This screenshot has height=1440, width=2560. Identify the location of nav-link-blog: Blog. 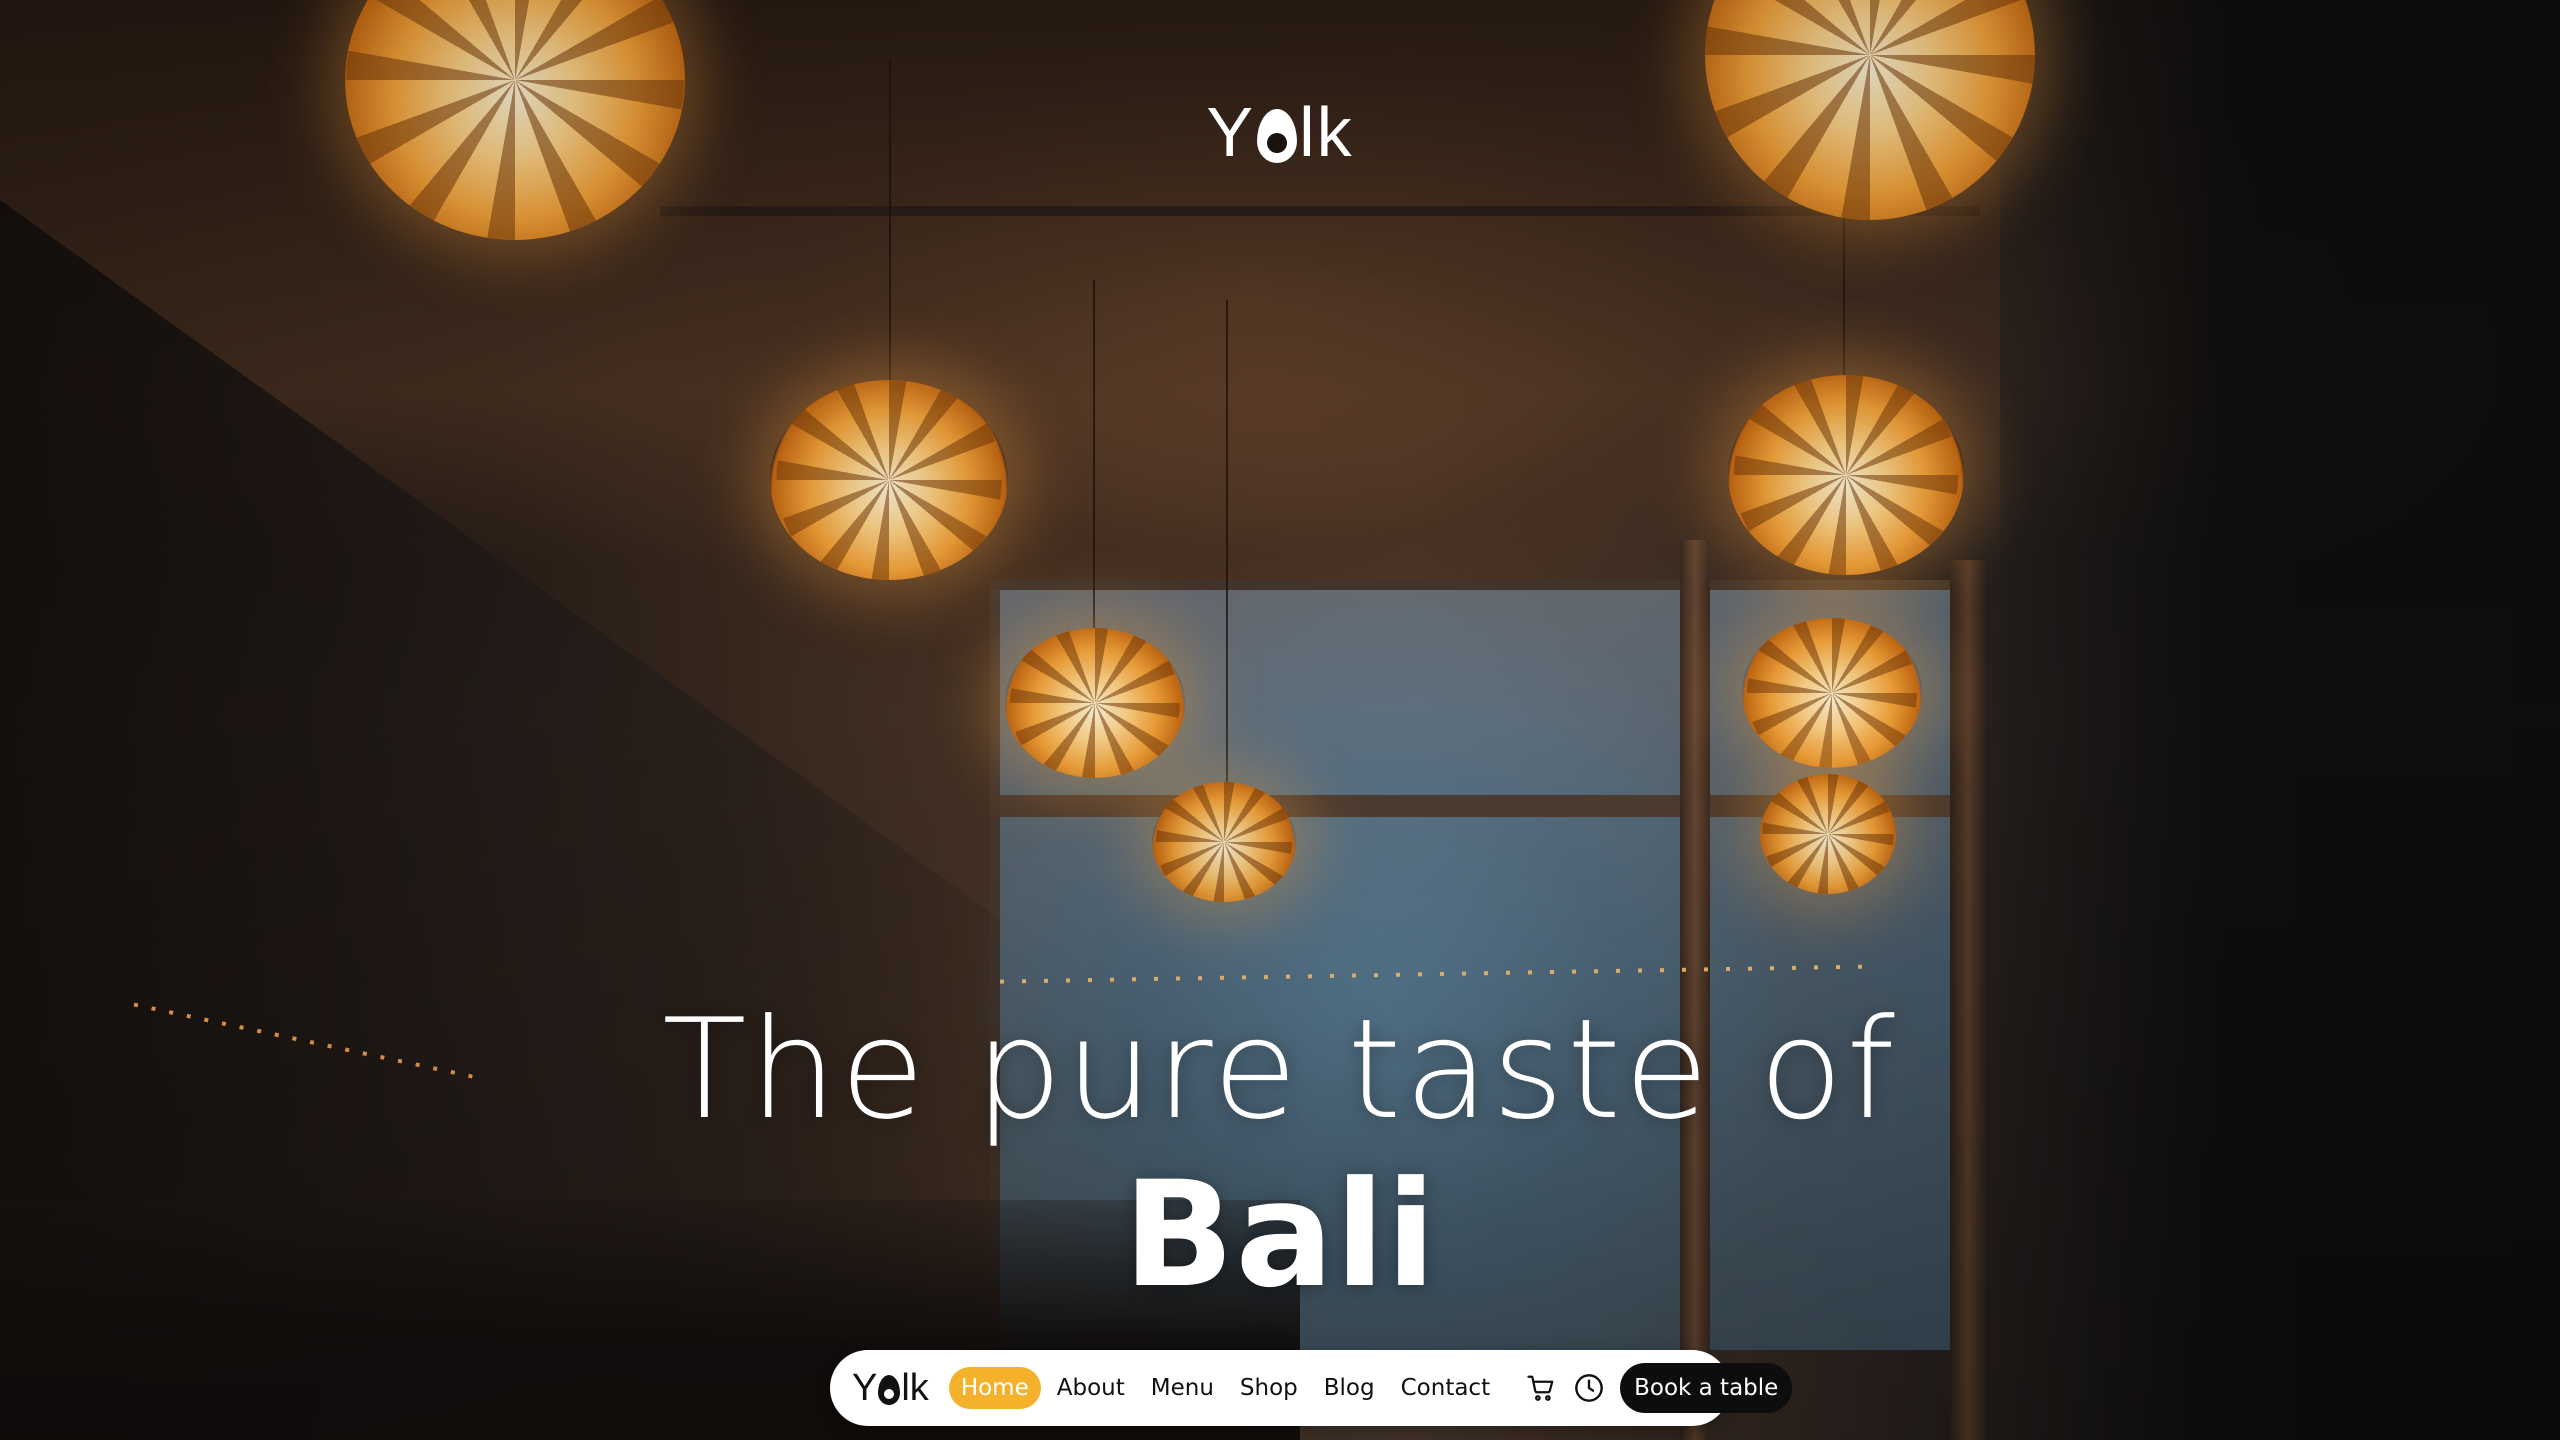
(1349, 1388).